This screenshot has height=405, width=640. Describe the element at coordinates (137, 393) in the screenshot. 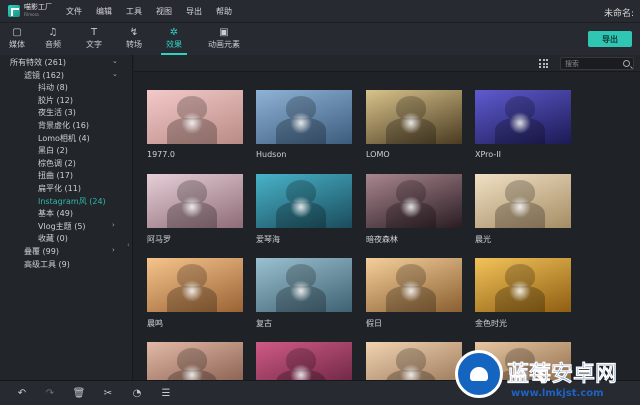

I see `speed-icon: ◔` at that location.